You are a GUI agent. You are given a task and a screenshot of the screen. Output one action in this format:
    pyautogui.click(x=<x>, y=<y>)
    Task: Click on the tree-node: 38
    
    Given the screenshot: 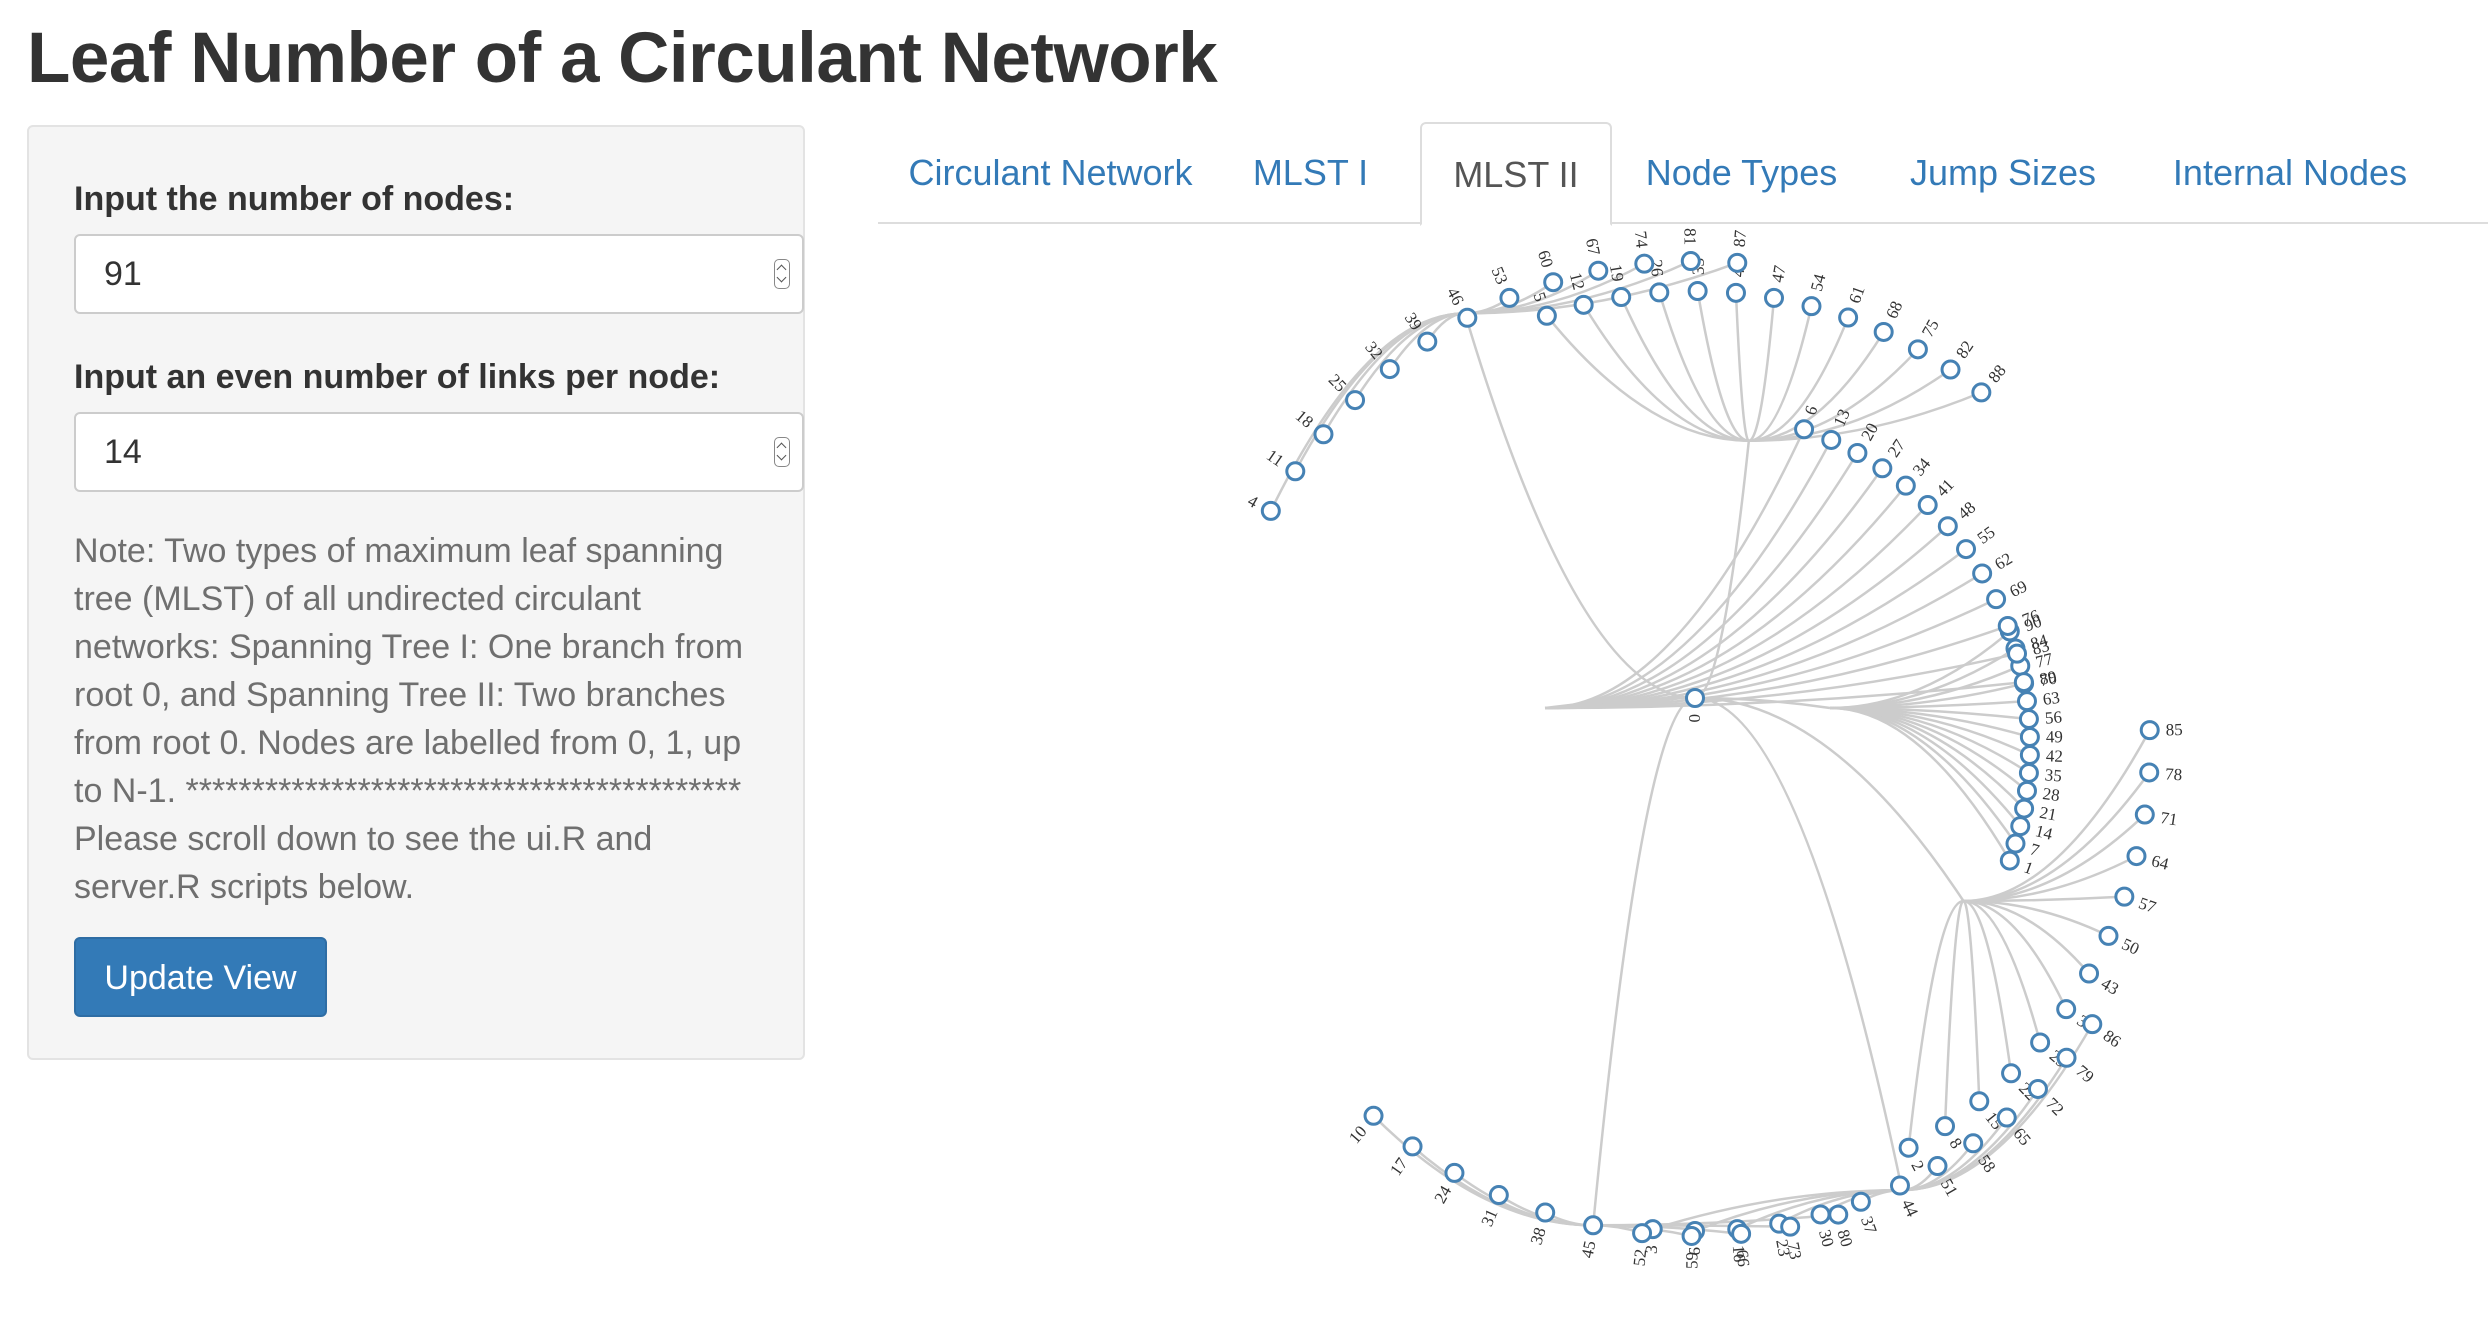 What is the action you would take?
    pyautogui.click(x=1541, y=1224)
    